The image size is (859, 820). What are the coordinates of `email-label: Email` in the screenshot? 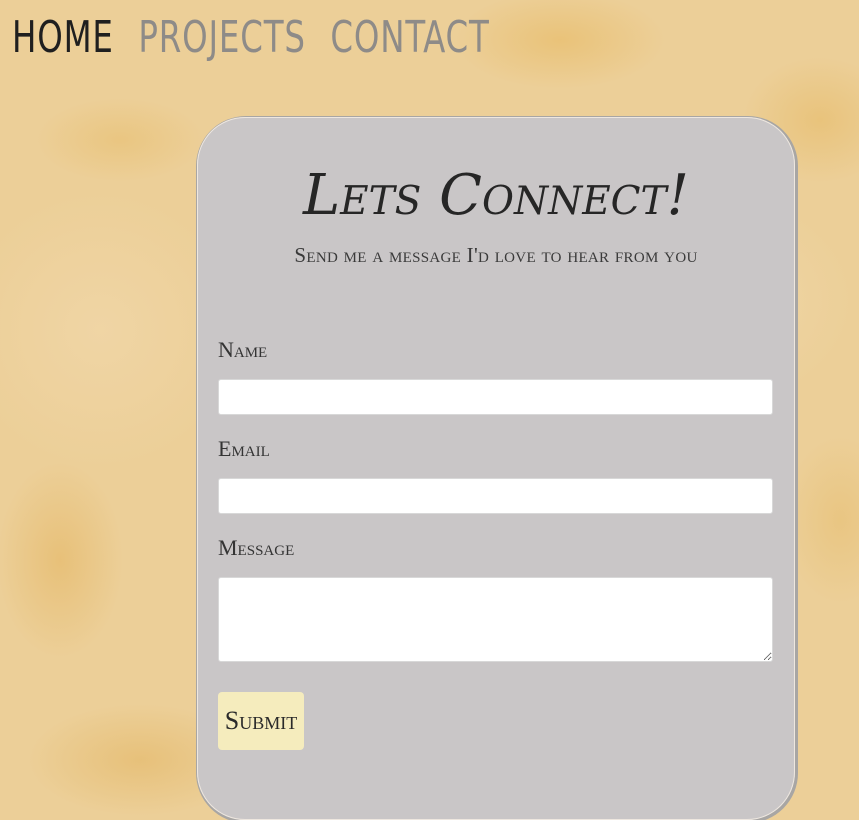 It's located at (244, 448).